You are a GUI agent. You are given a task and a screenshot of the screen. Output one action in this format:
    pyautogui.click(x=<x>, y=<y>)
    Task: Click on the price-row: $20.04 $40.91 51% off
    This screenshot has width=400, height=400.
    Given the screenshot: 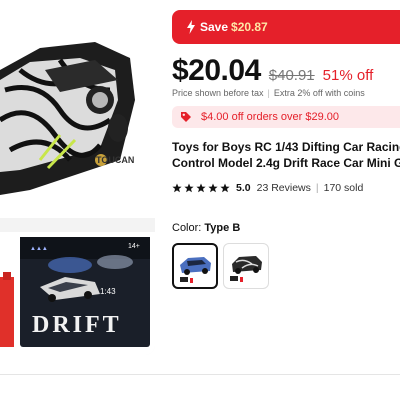 What is the action you would take?
    pyautogui.click(x=272, y=71)
    